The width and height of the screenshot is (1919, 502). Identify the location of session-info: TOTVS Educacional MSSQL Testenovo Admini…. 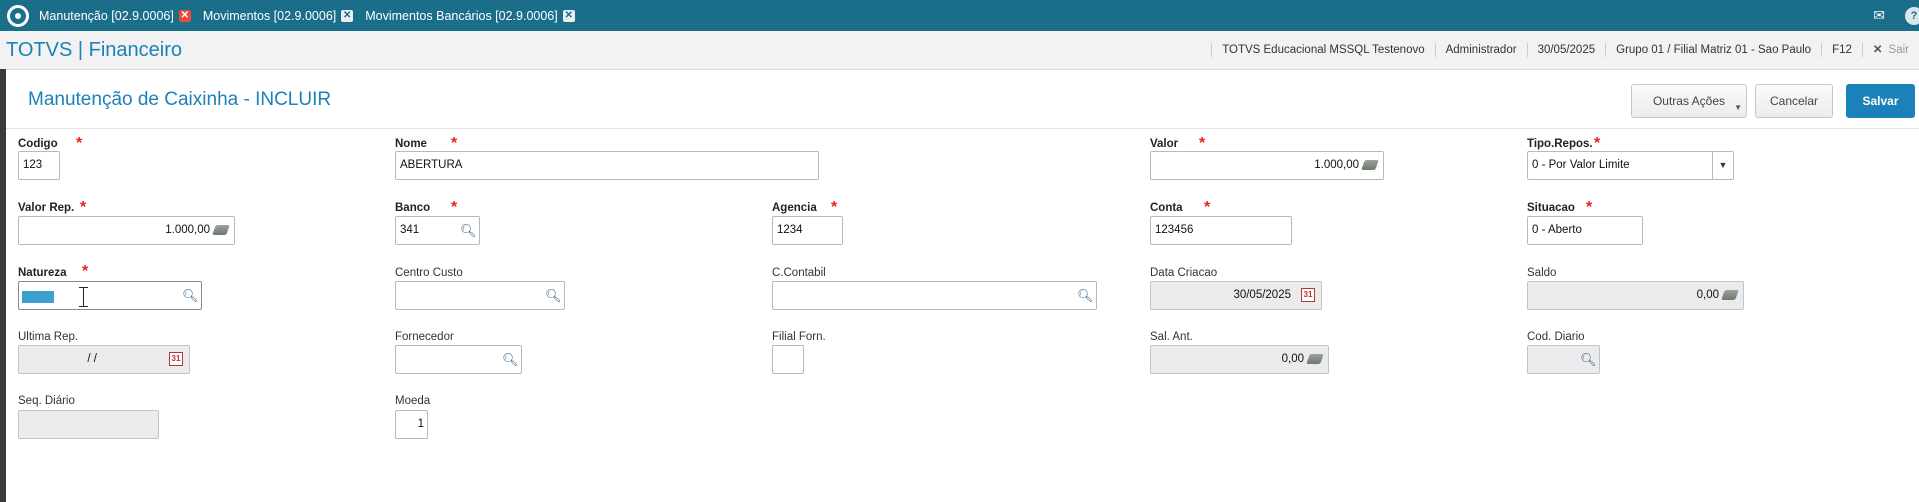
(1565, 50).